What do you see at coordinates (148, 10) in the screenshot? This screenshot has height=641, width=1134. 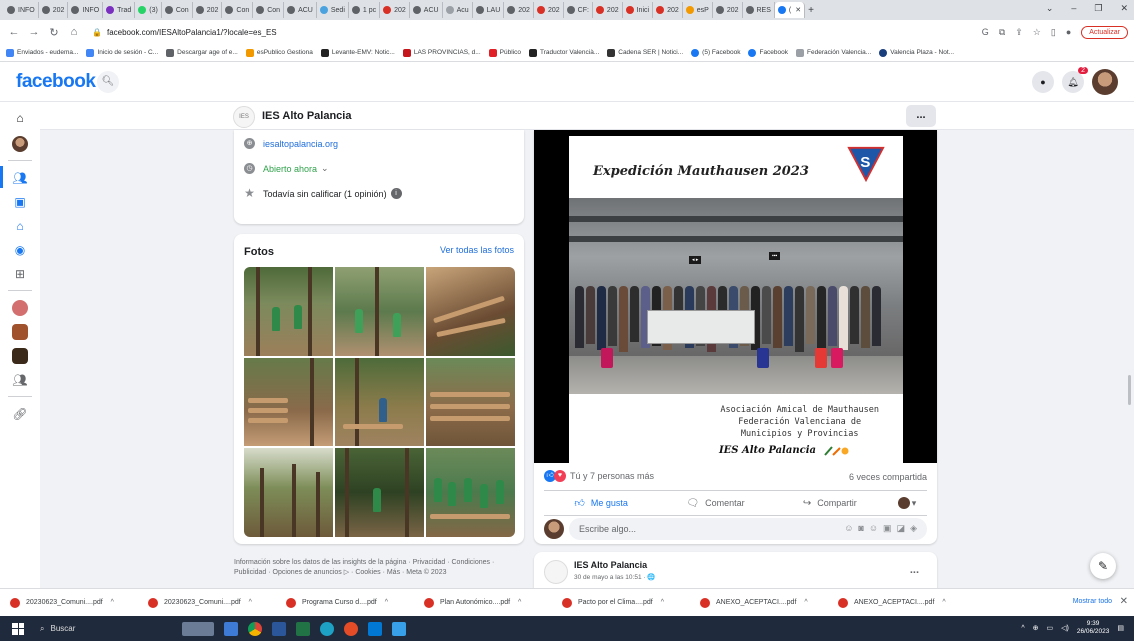 I see `browser-tab: (3)` at bounding box center [148, 10].